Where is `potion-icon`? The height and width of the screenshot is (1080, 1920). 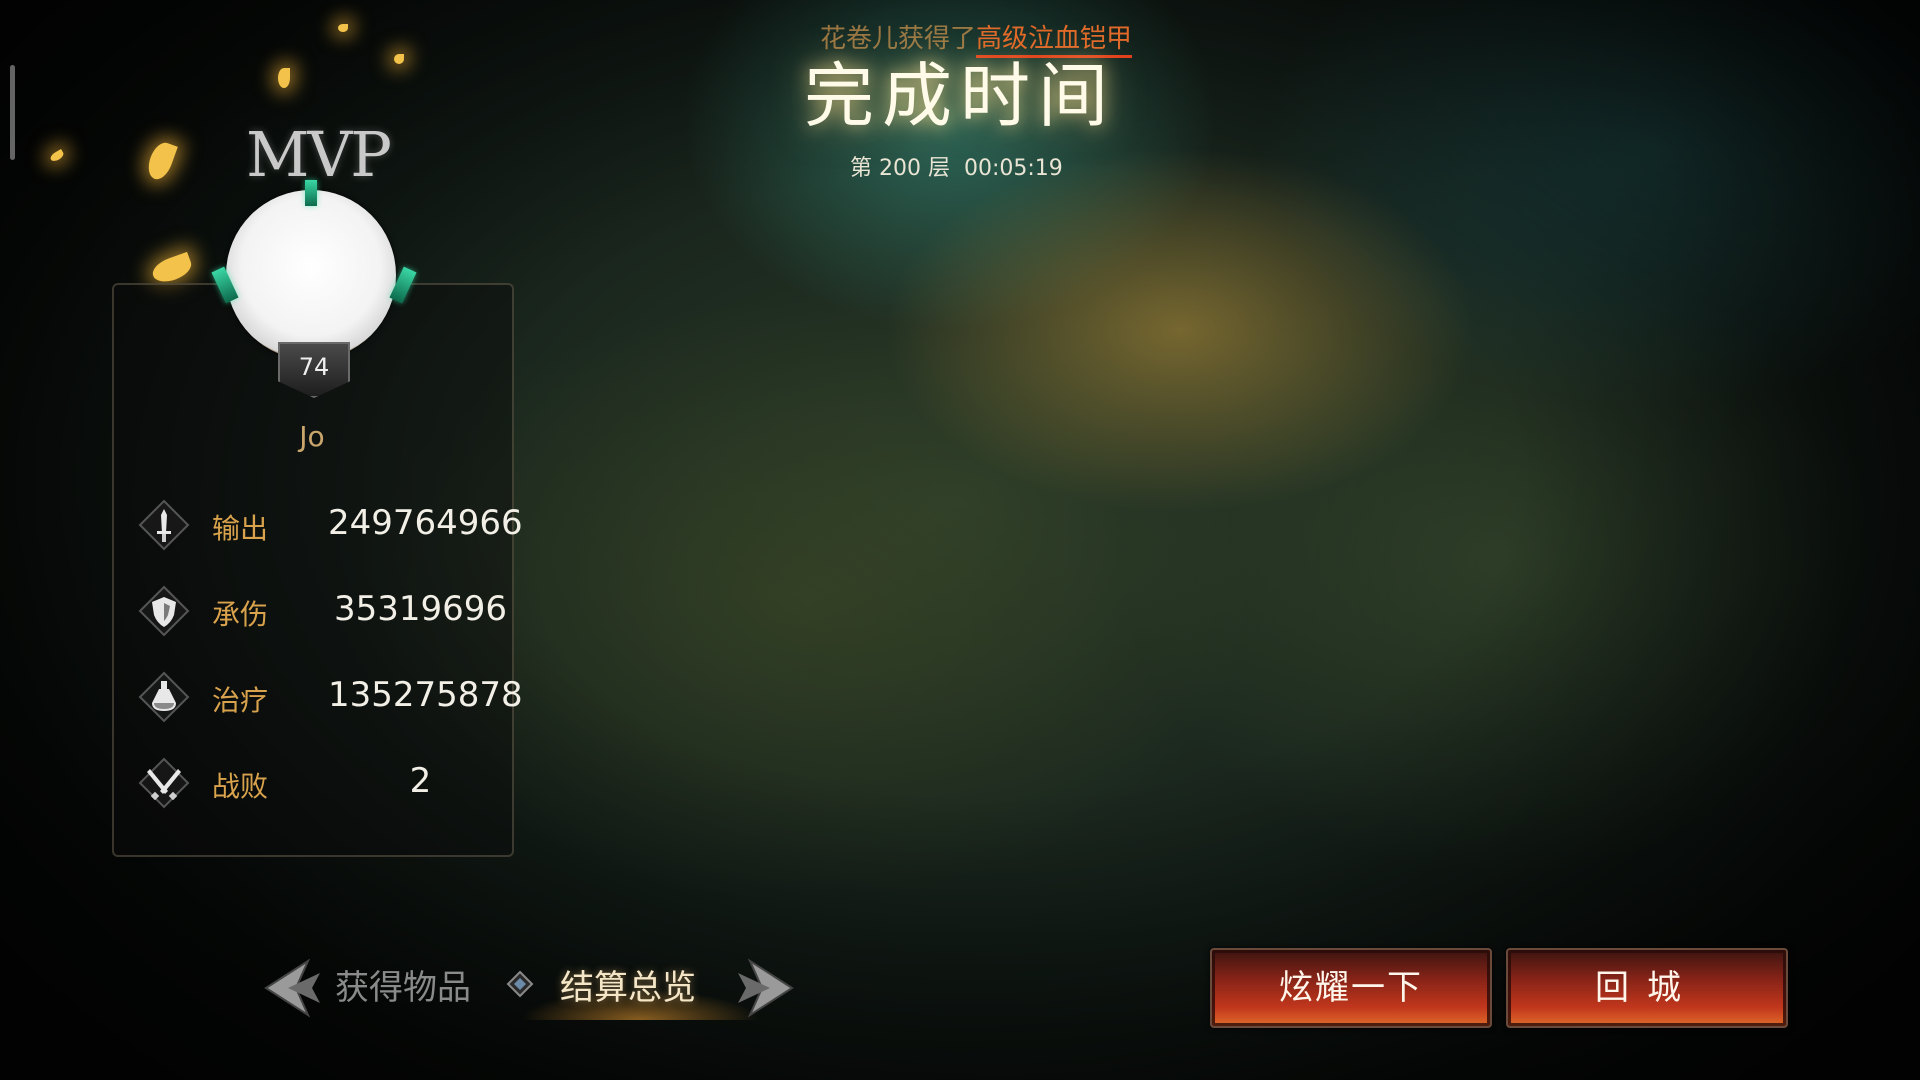
potion-icon is located at coordinates (164, 697).